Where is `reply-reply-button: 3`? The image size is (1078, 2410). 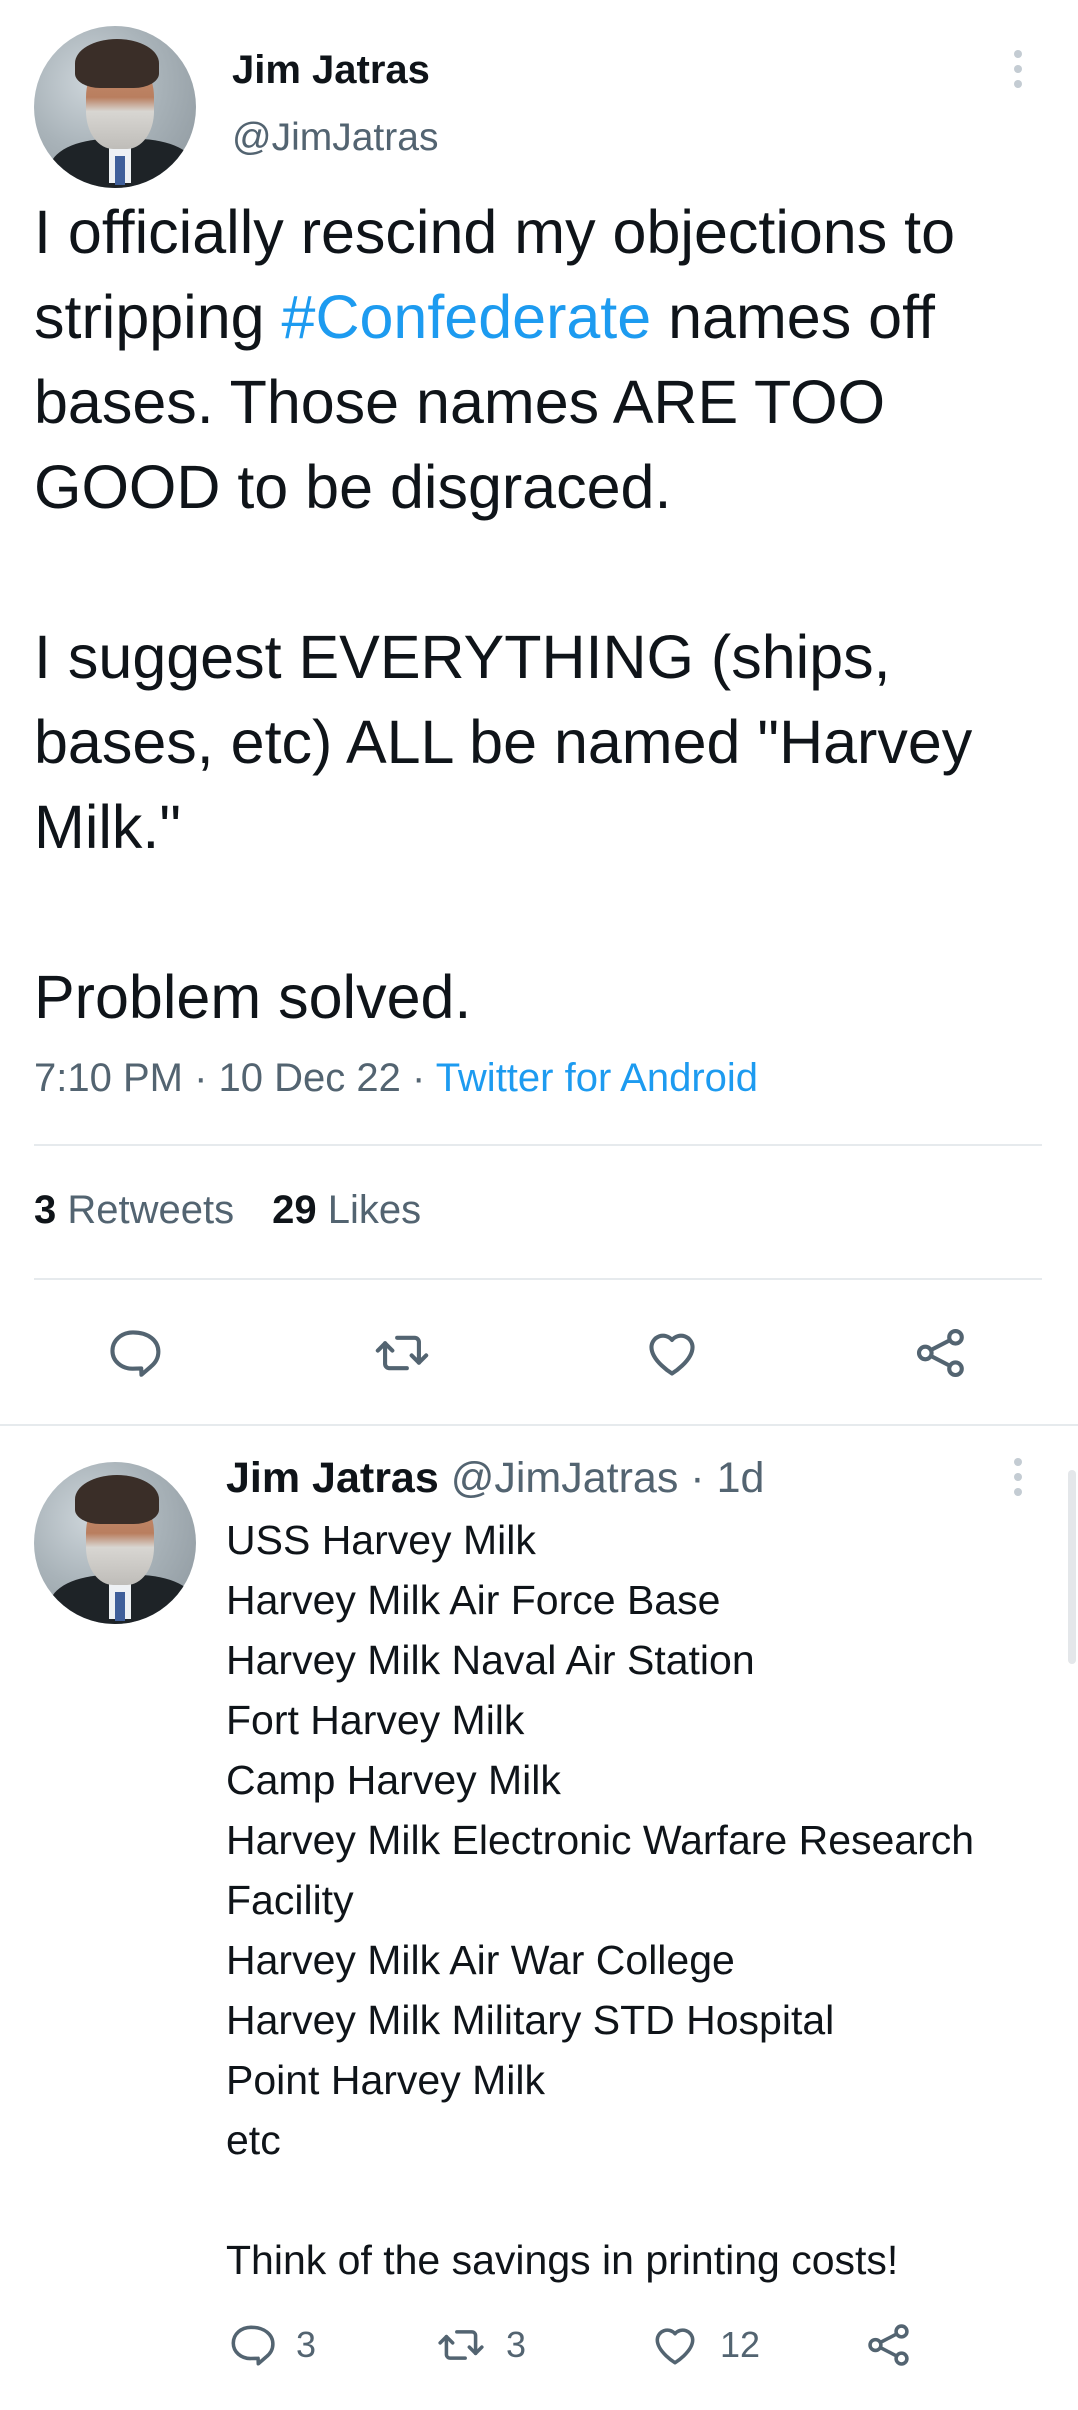
reply-reply-button: 3 is located at coordinates (271, 2345).